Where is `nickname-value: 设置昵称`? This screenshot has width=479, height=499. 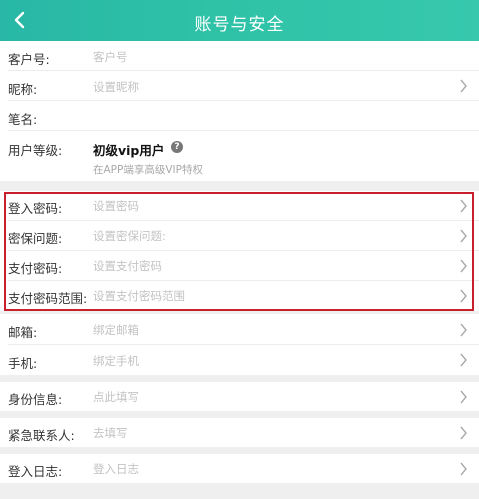 nickname-value: 设置昵称 is located at coordinates (116, 87).